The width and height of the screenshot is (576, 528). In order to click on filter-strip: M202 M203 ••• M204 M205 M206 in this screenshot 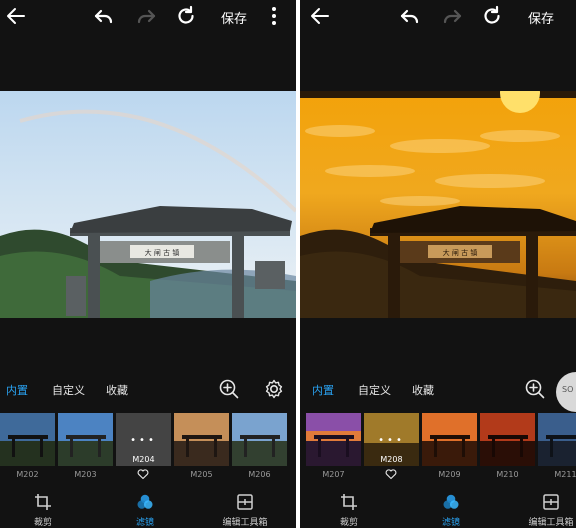, I will do `click(148, 446)`.